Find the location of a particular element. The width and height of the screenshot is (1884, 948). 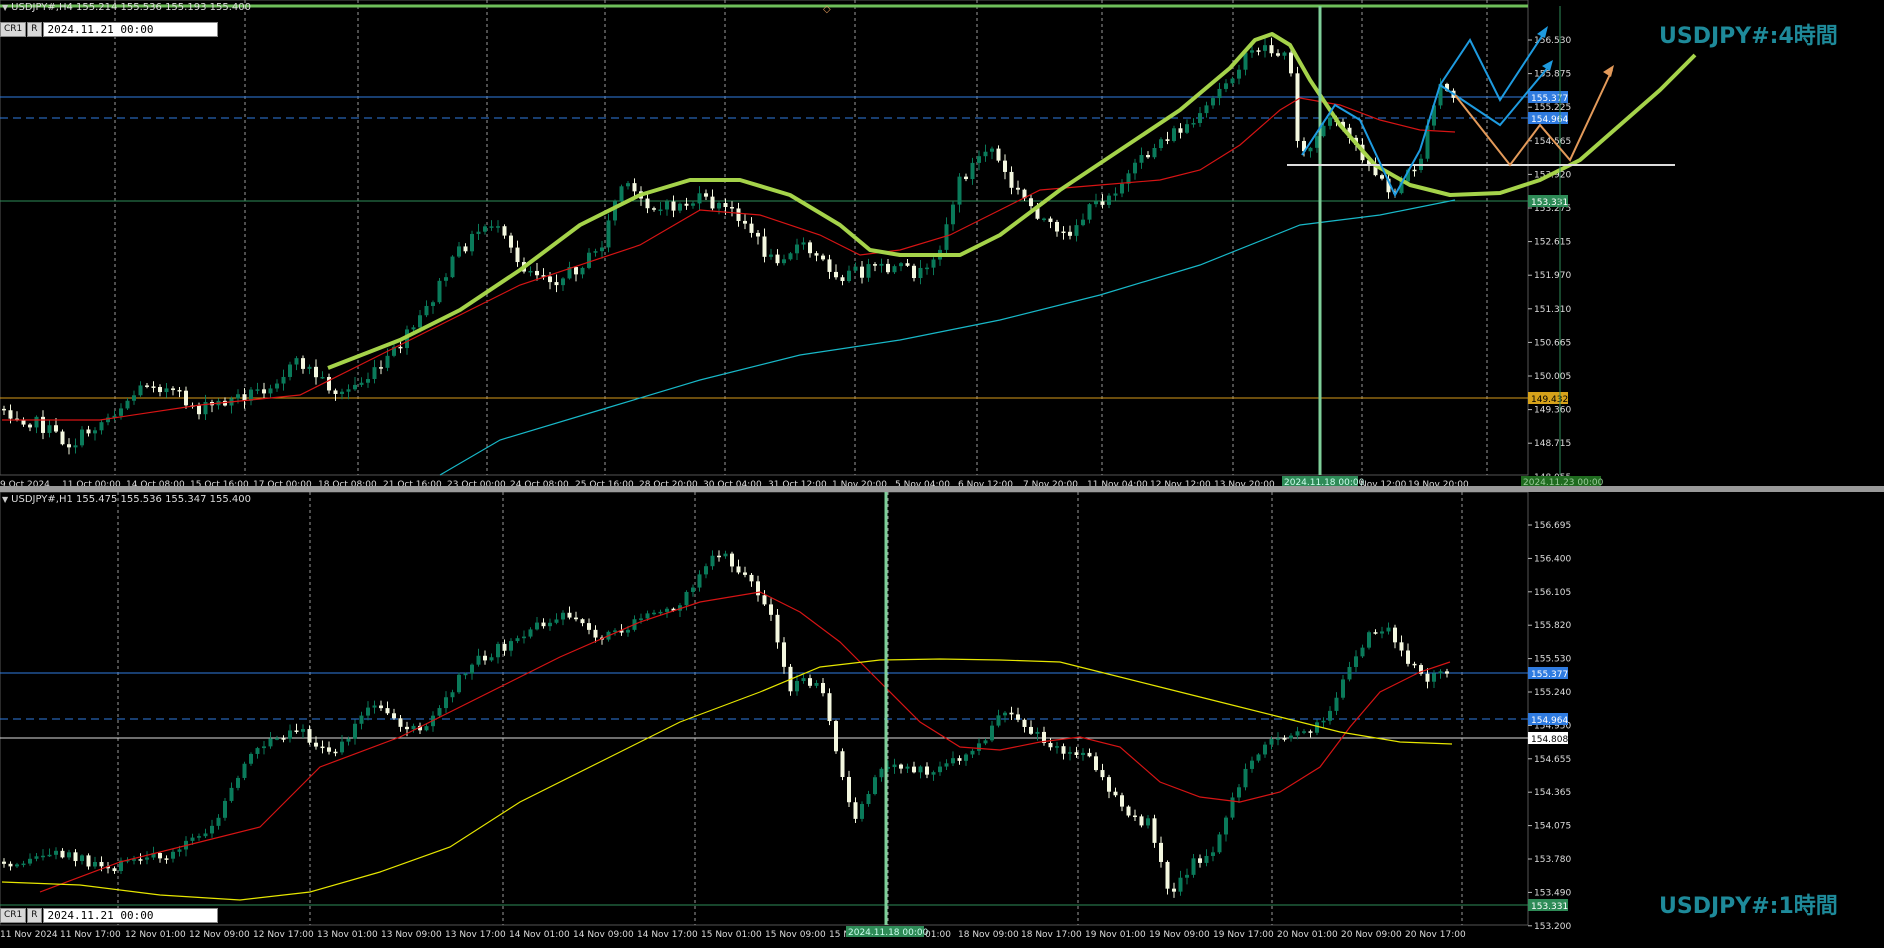

time-axis-label: 15 Nov 01:00 is located at coordinates (731, 935).